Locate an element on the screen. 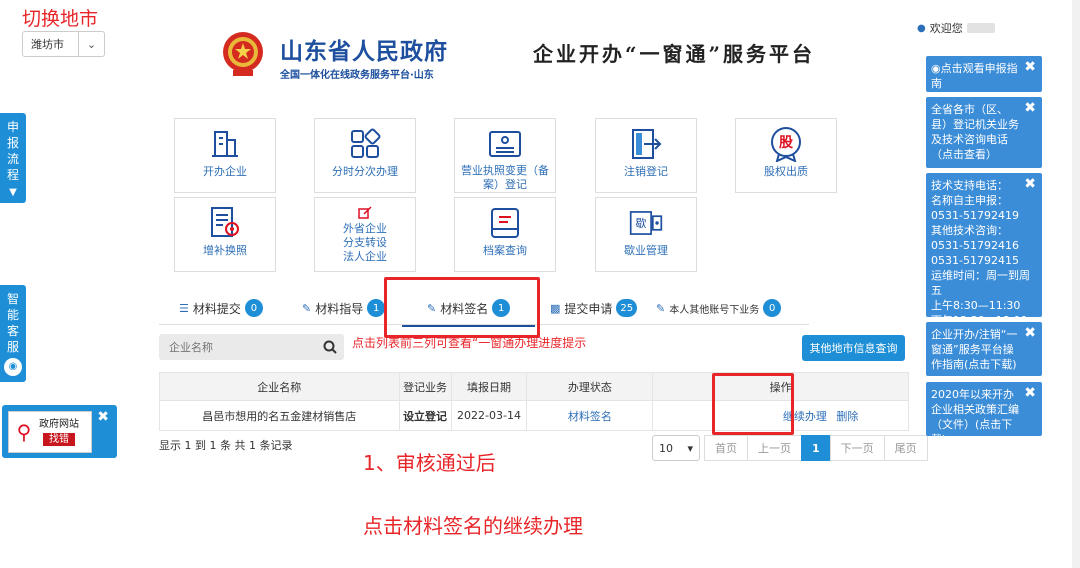 The height and width of the screenshot is (568, 1080). search-input is located at coordinates (237, 347).